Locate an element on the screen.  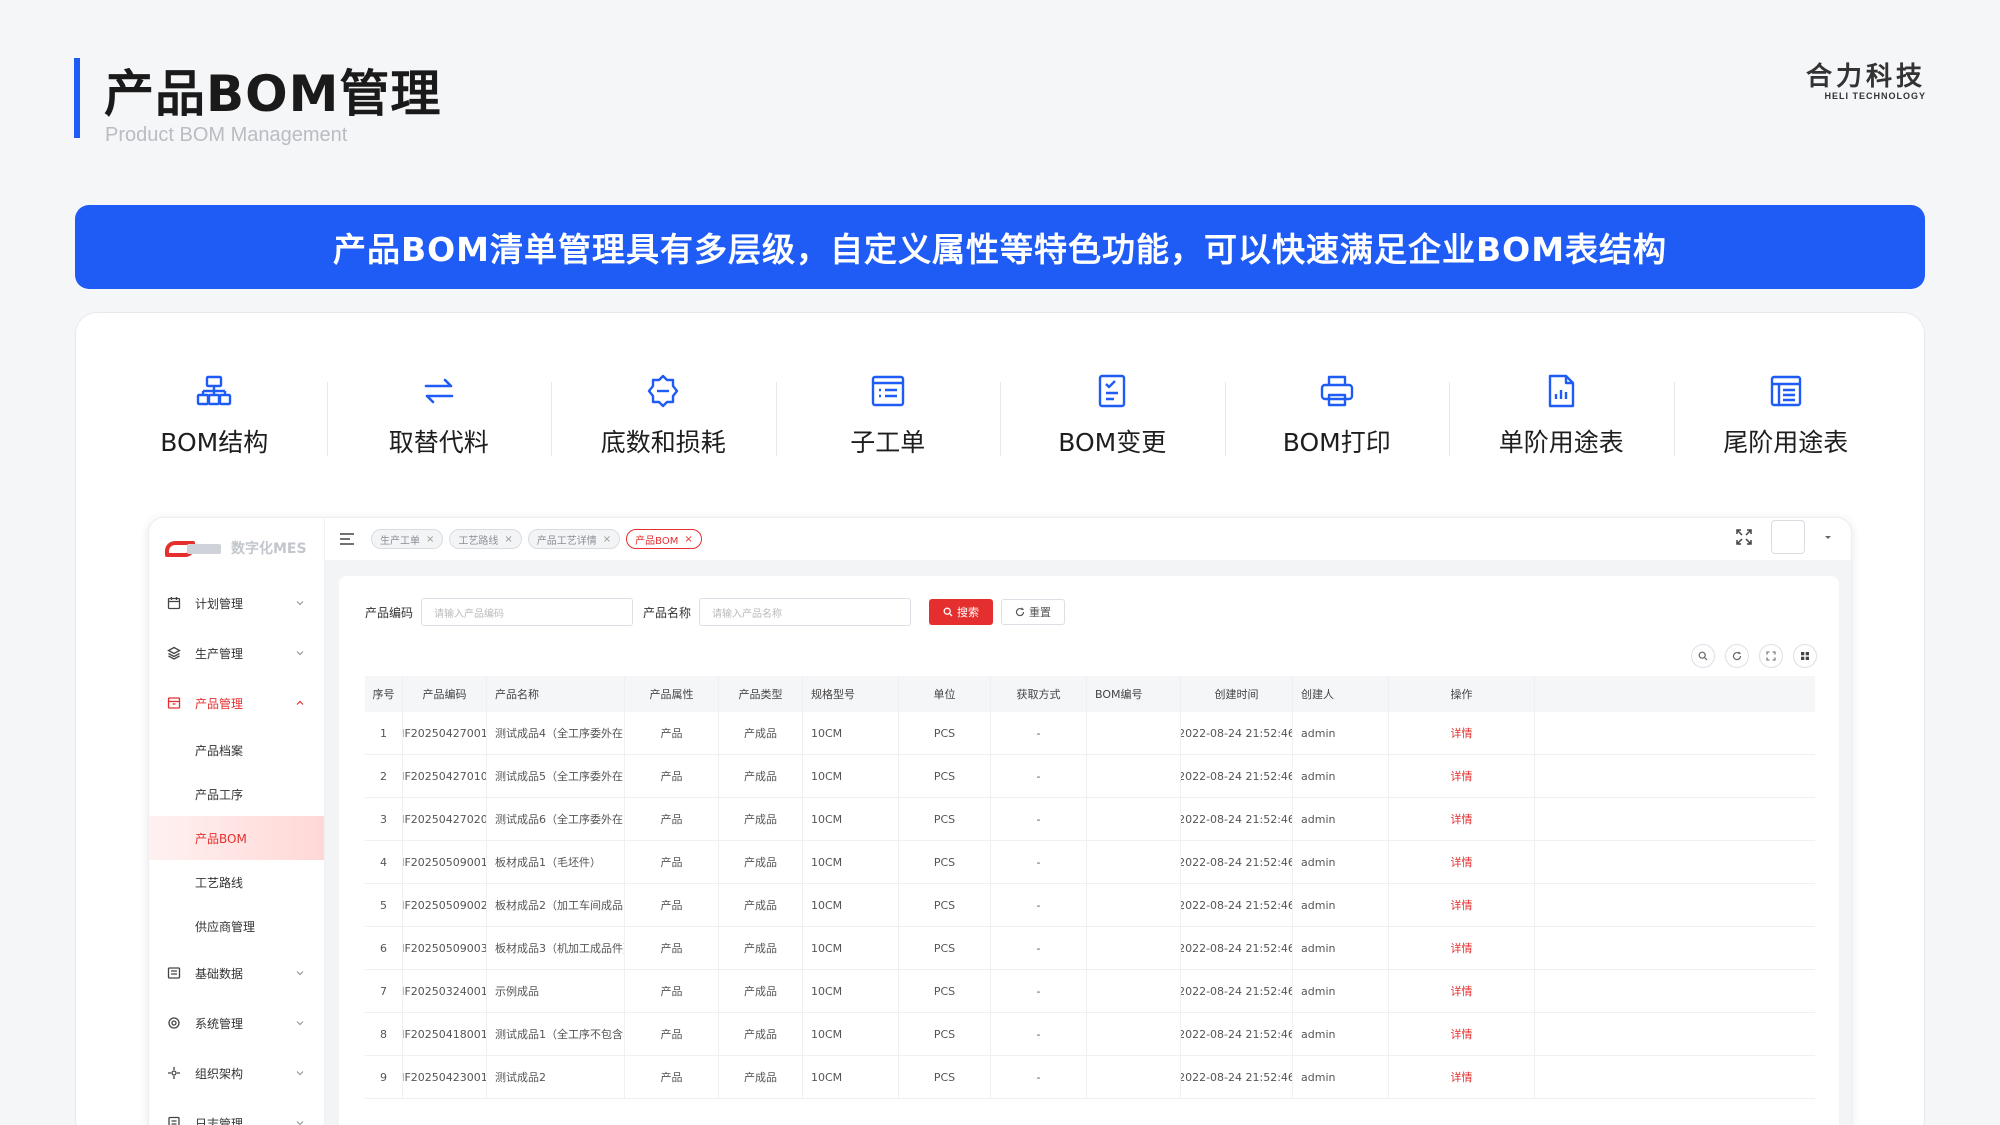
menu-toggle-icon is located at coordinates (347, 539).